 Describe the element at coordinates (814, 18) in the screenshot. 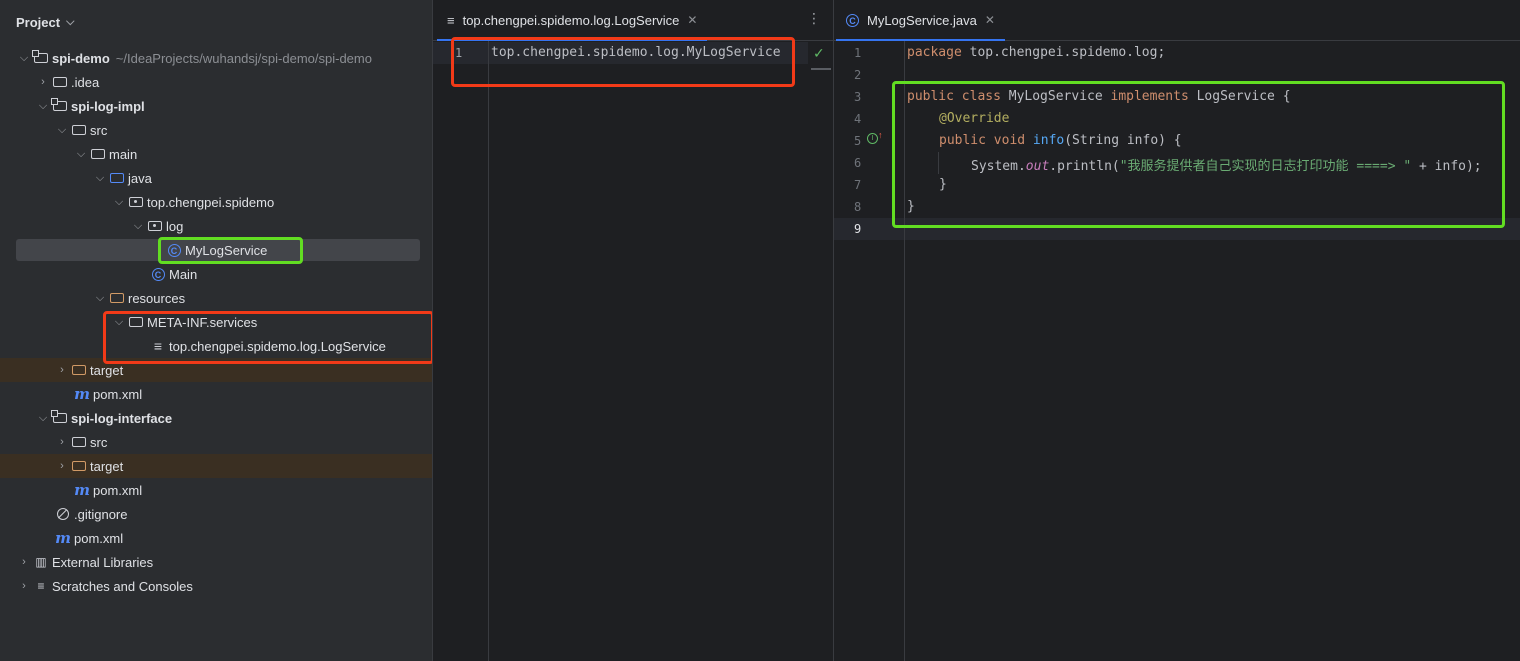

I see `more-options-icon: ⋮` at that location.